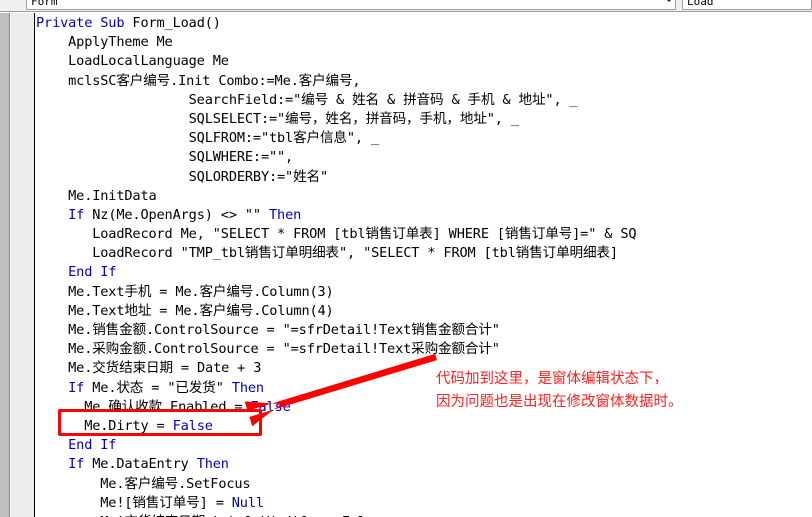 Image resolution: width=812 pixels, height=517 pixels. What do you see at coordinates (700, 4) in the screenshot?
I see `procedure-dropdown-value: Load` at bounding box center [700, 4].